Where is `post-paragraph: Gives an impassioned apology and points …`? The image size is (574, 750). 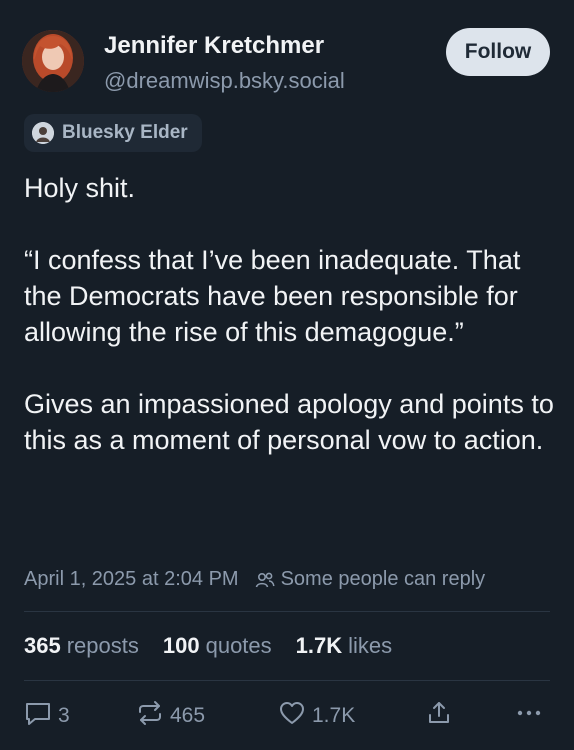 post-paragraph: Gives an impassioned apology and points … is located at coordinates (289, 422).